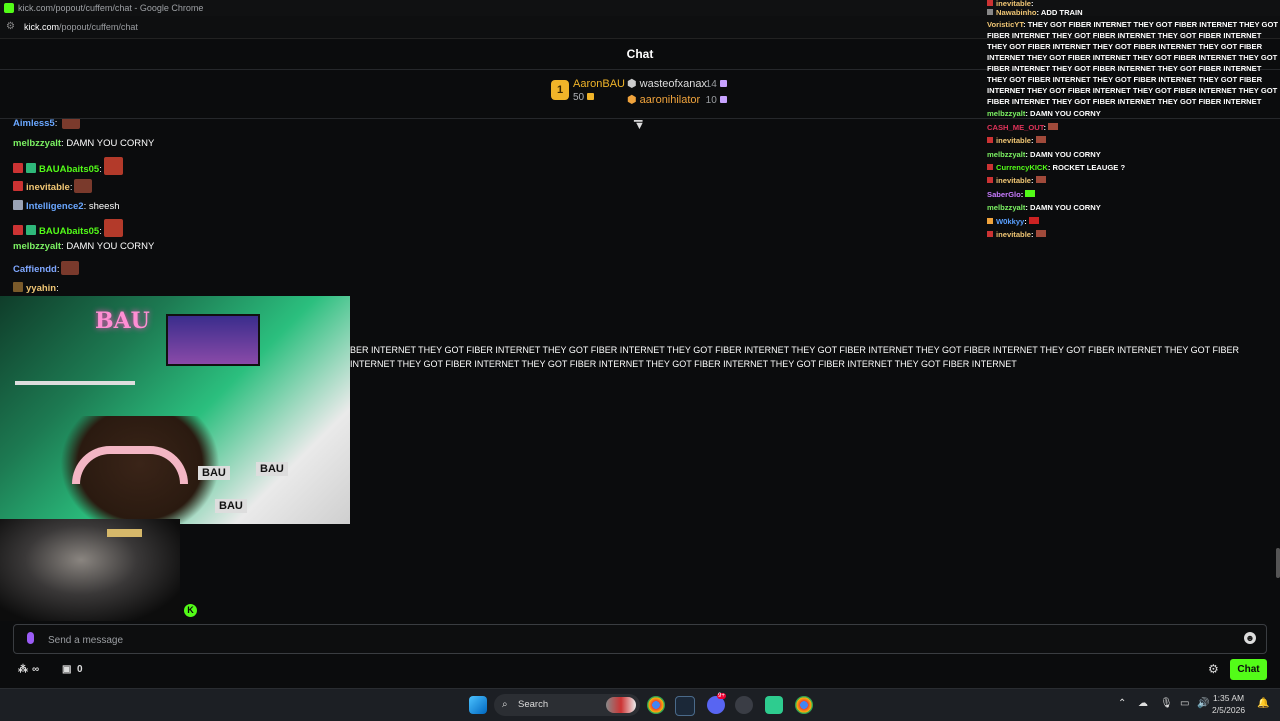 This screenshot has height=721, width=1280. What do you see at coordinates (1122, 703) in the screenshot?
I see `chevron-up-icon: ⌃` at bounding box center [1122, 703].